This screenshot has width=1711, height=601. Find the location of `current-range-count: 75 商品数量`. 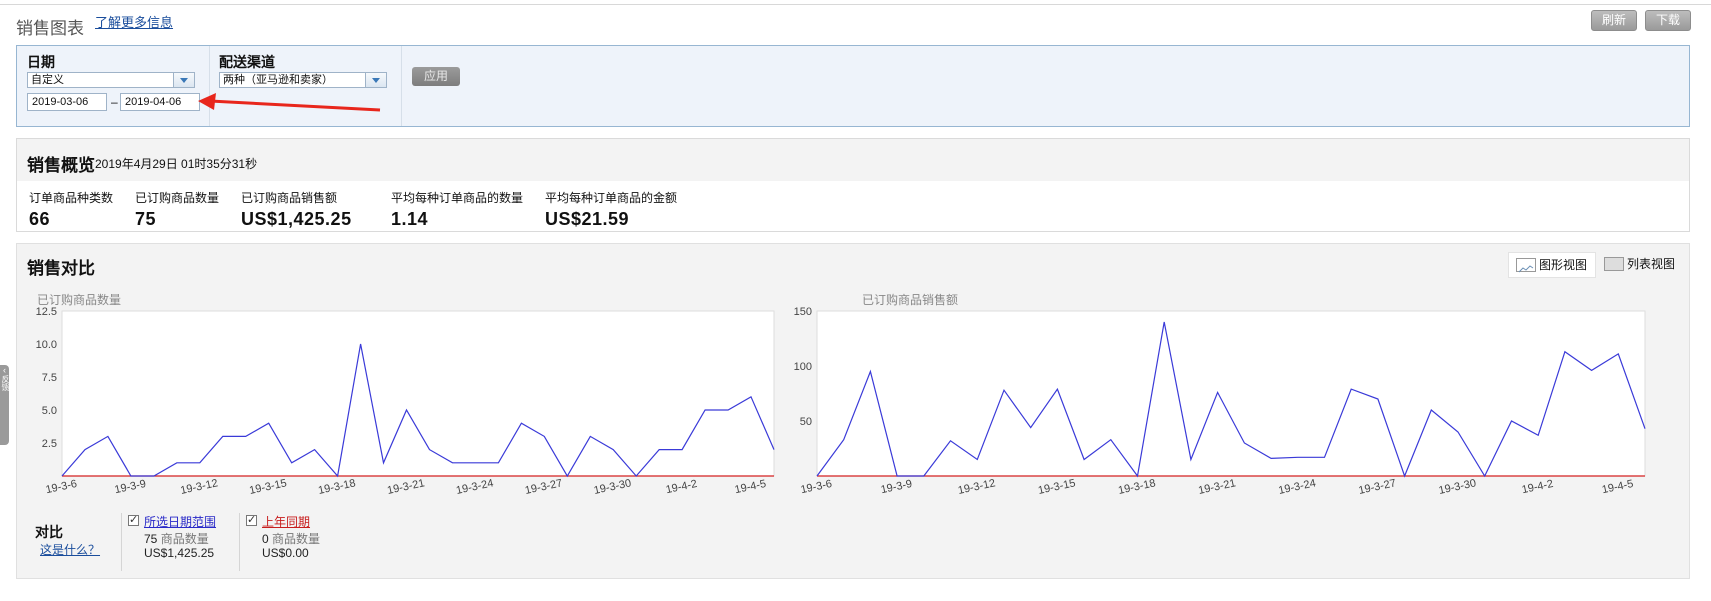

current-range-count: 75 商品数量 is located at coordinates (176, 538).